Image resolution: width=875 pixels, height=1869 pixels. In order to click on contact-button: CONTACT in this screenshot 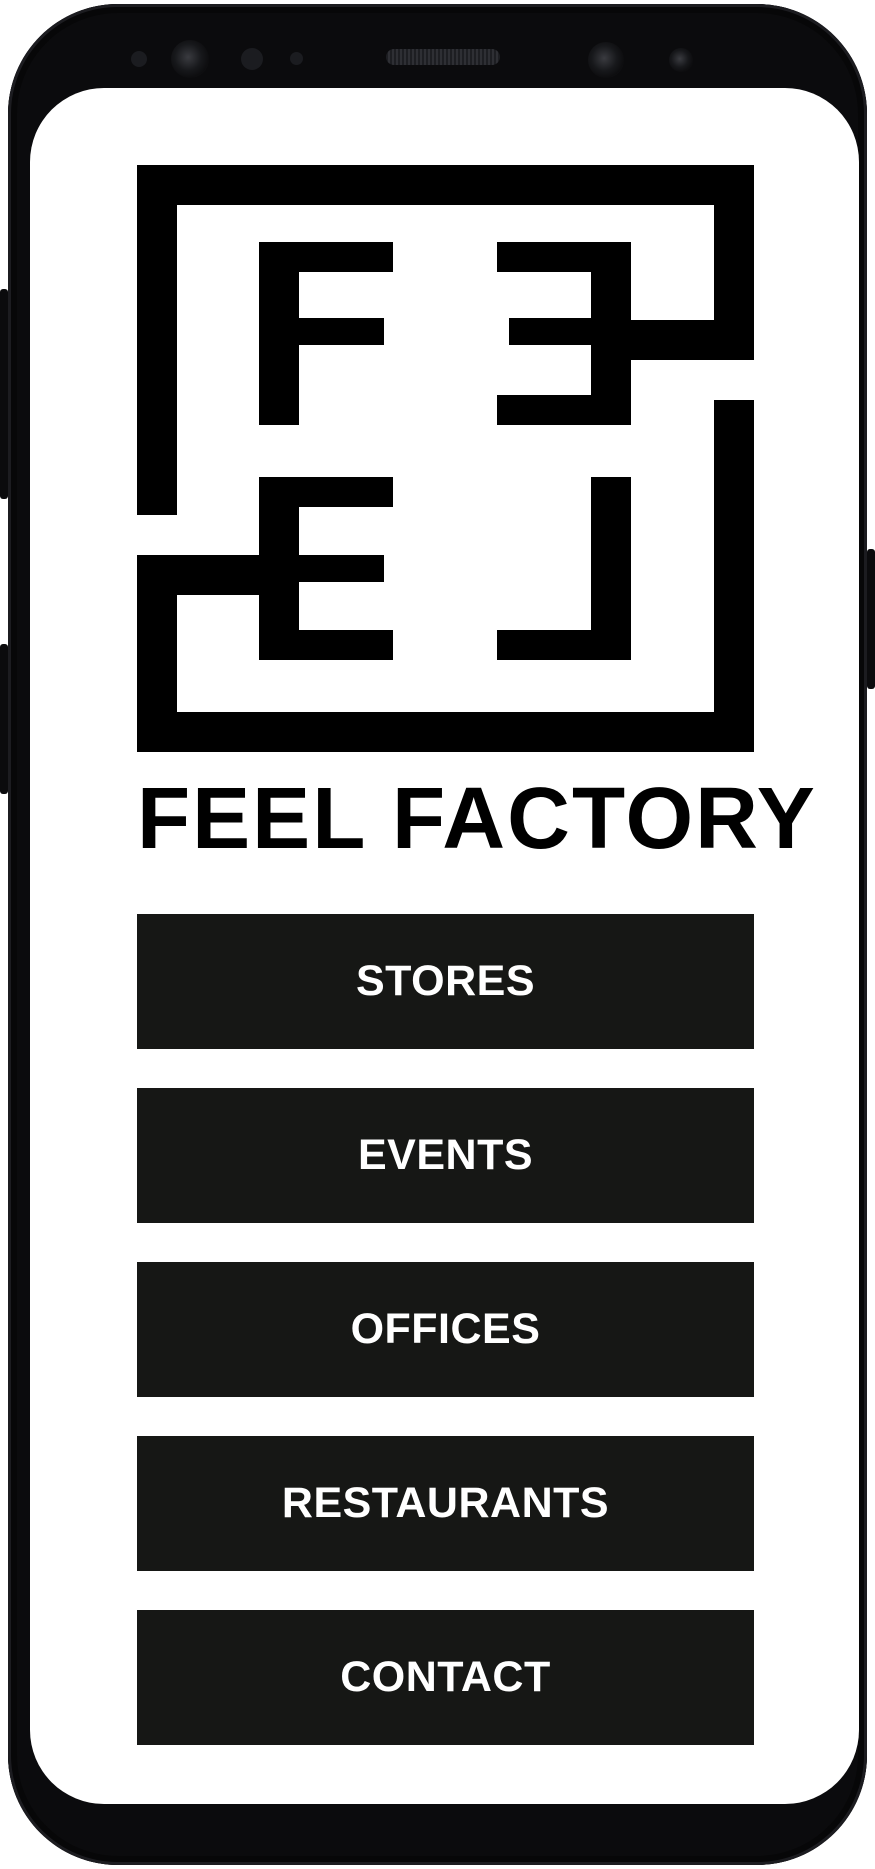, I will do `click(445, 1677)`.